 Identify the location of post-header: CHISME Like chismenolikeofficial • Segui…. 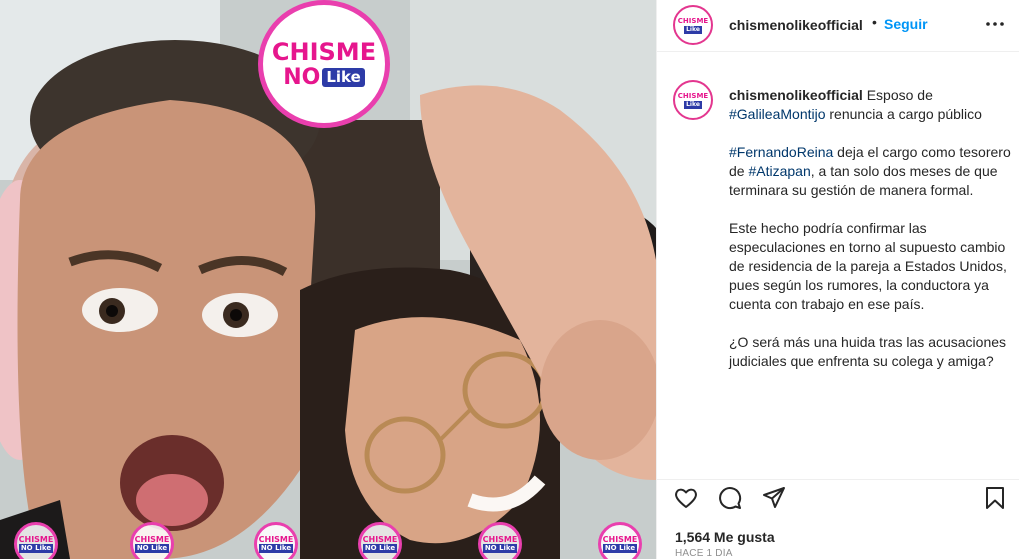
(838, 26).